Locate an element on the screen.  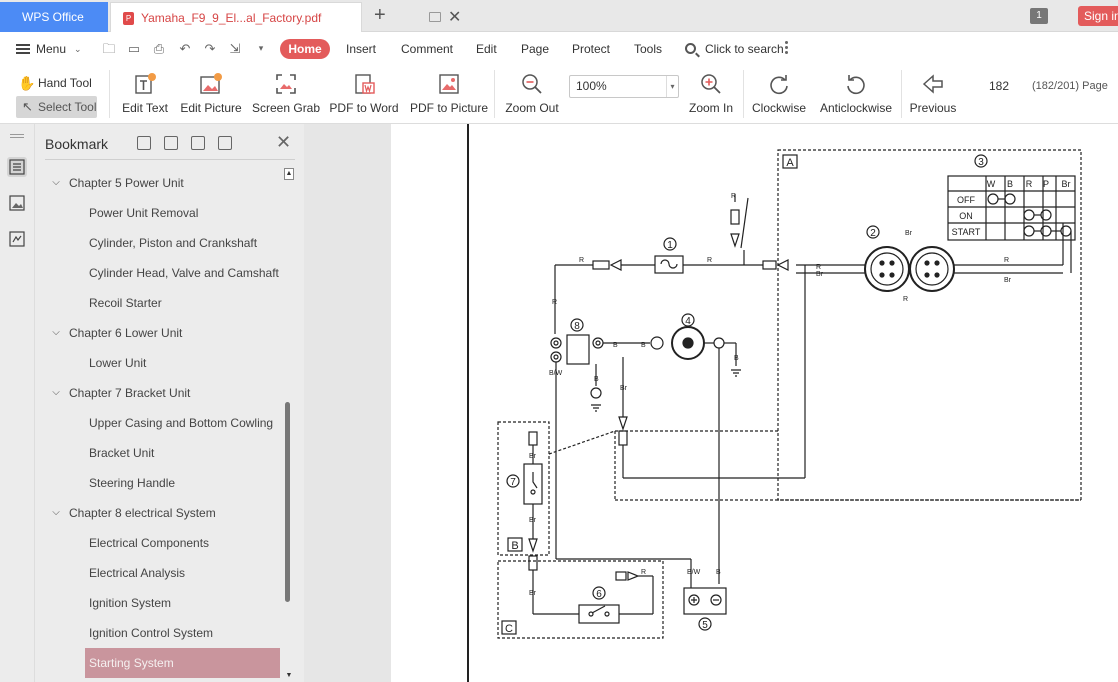
bookmark-label: Cylinder, Piston and Crankshaft is located at coordinates (173, 243).